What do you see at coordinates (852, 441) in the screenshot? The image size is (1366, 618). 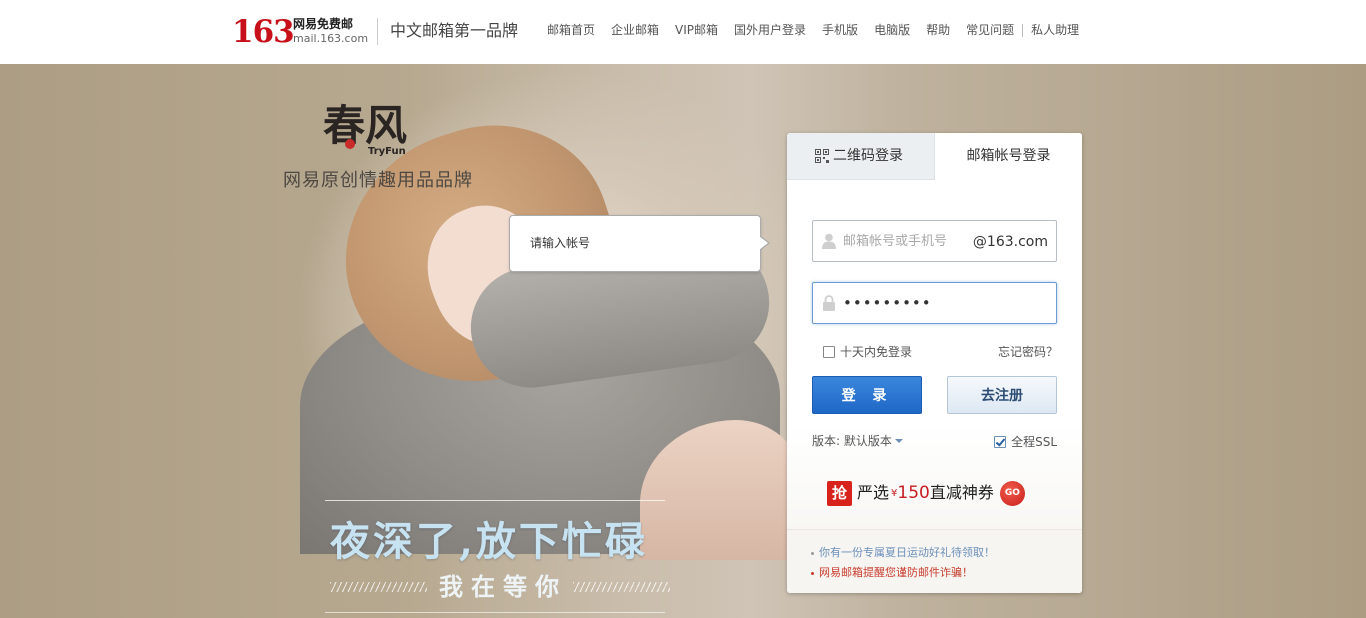 I see `version-label: 版本: 默认版本` at bounding box center [852, 441].